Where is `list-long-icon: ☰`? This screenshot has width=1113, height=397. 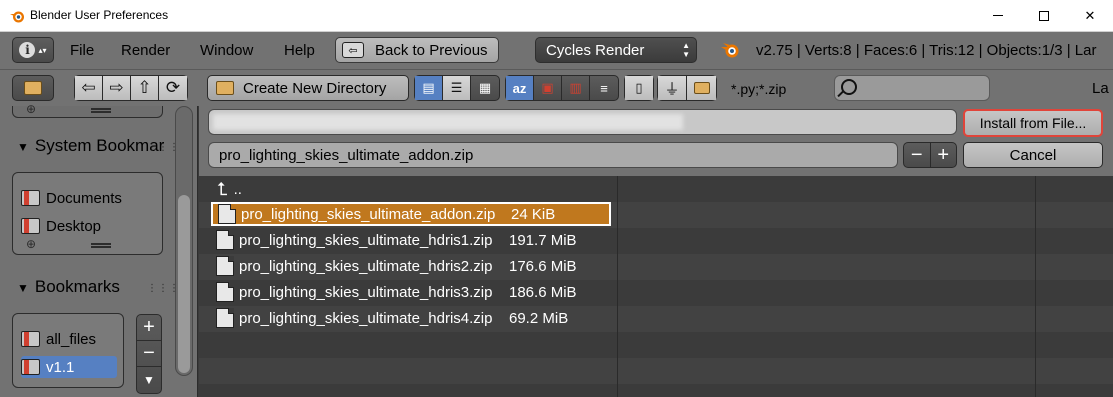
list-long-icon: ☰ is located at coordinates (456, 87).